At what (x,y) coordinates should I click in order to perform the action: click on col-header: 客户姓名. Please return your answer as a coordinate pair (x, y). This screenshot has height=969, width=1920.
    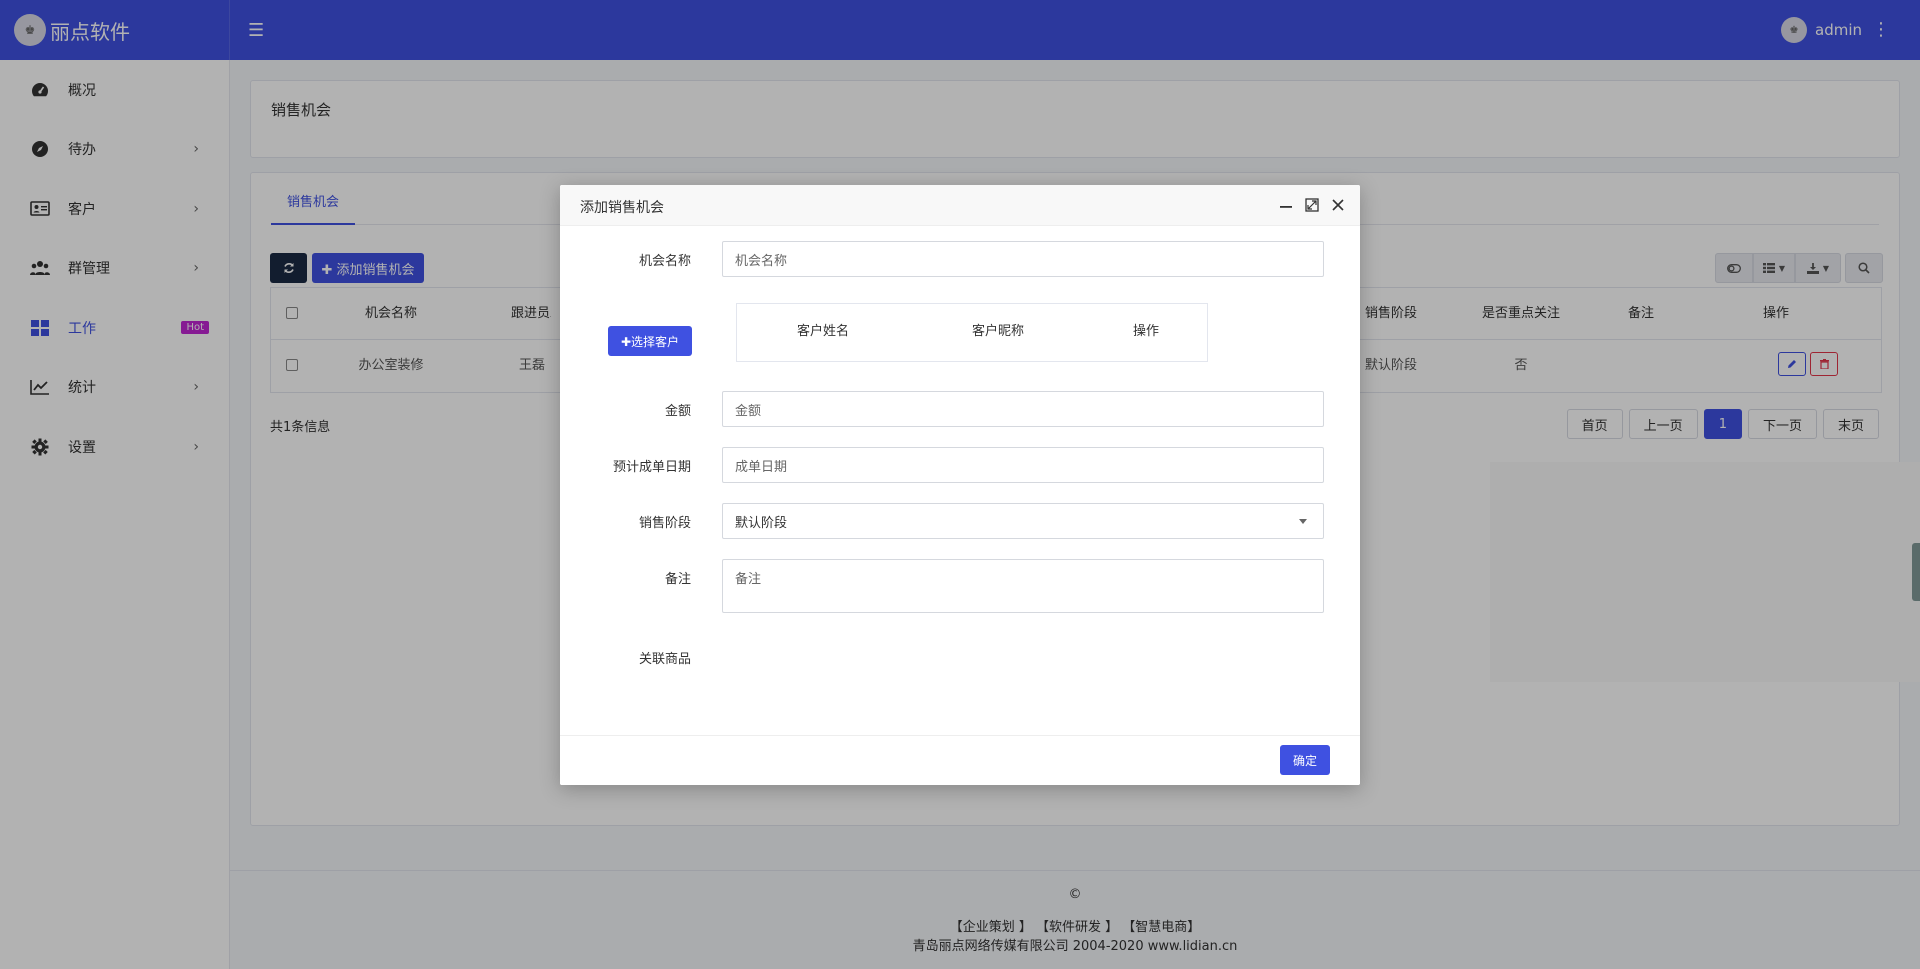
    Looking at the image, I should click on (823, 331).